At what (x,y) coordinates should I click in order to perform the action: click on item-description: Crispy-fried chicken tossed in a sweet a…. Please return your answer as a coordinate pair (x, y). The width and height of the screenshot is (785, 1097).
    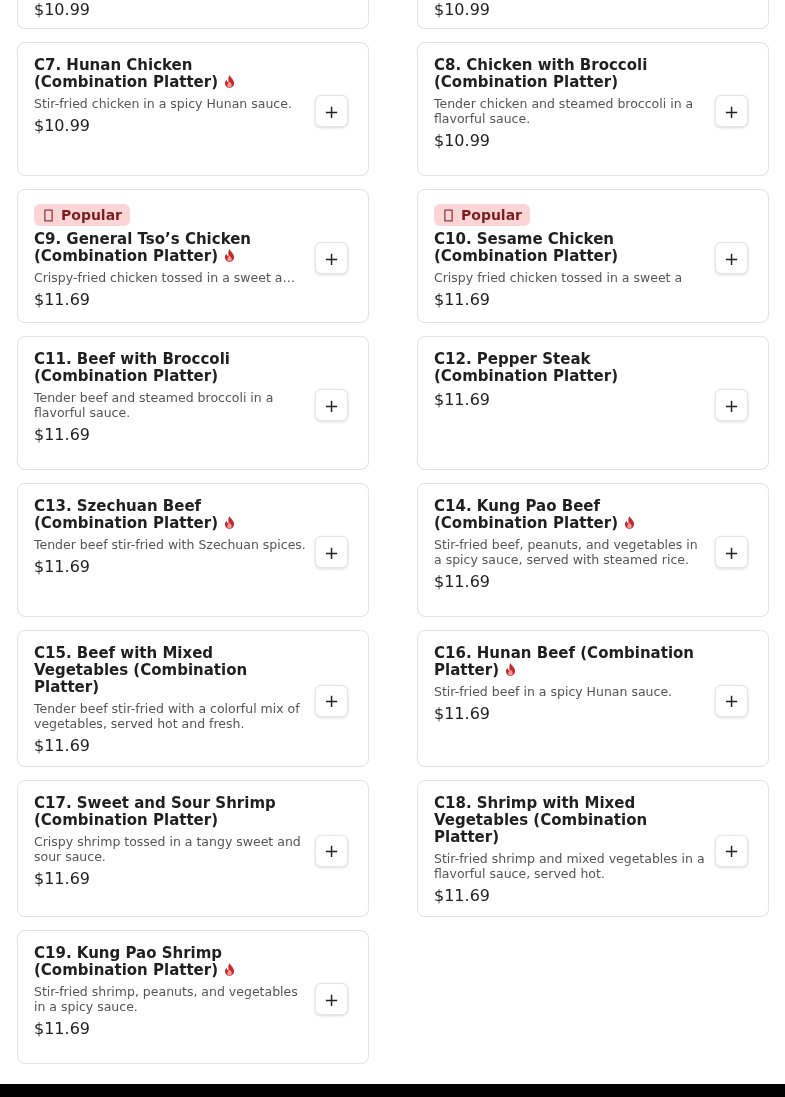
    Looking at the image, I should click on (165, 277).